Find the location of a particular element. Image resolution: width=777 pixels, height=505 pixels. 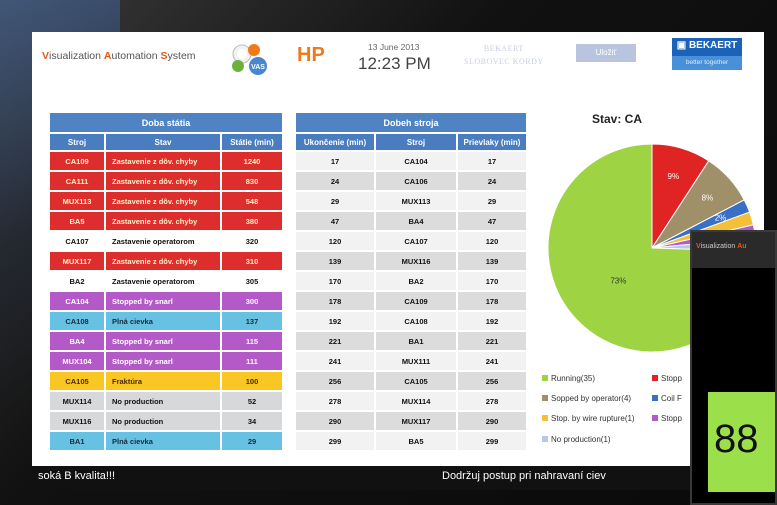

date-label: 13 June 2013 is located at coordinates (394, 47).